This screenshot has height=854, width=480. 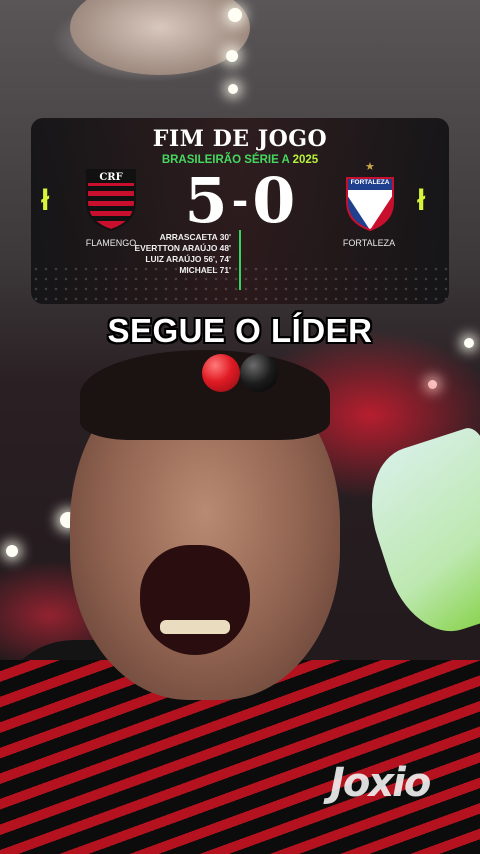 I want to click on caption-emoji, so click(x=242, y=374).